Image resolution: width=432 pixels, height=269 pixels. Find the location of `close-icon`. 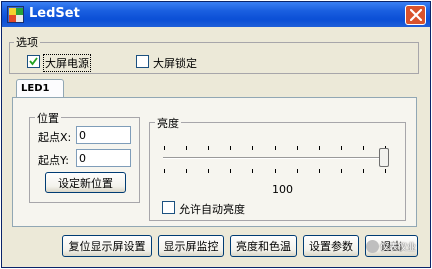

close-icon is located at coordinates (416, 15).